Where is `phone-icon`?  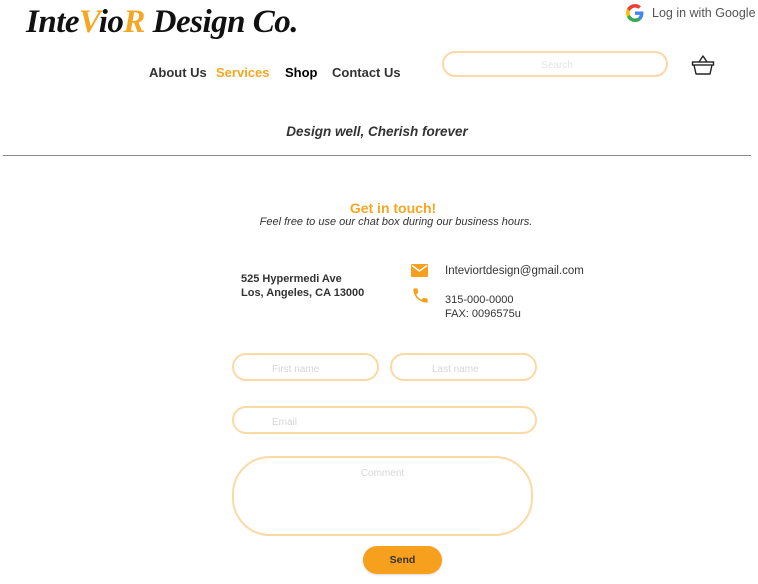
phone-icon is located at coordinates (420, 295).